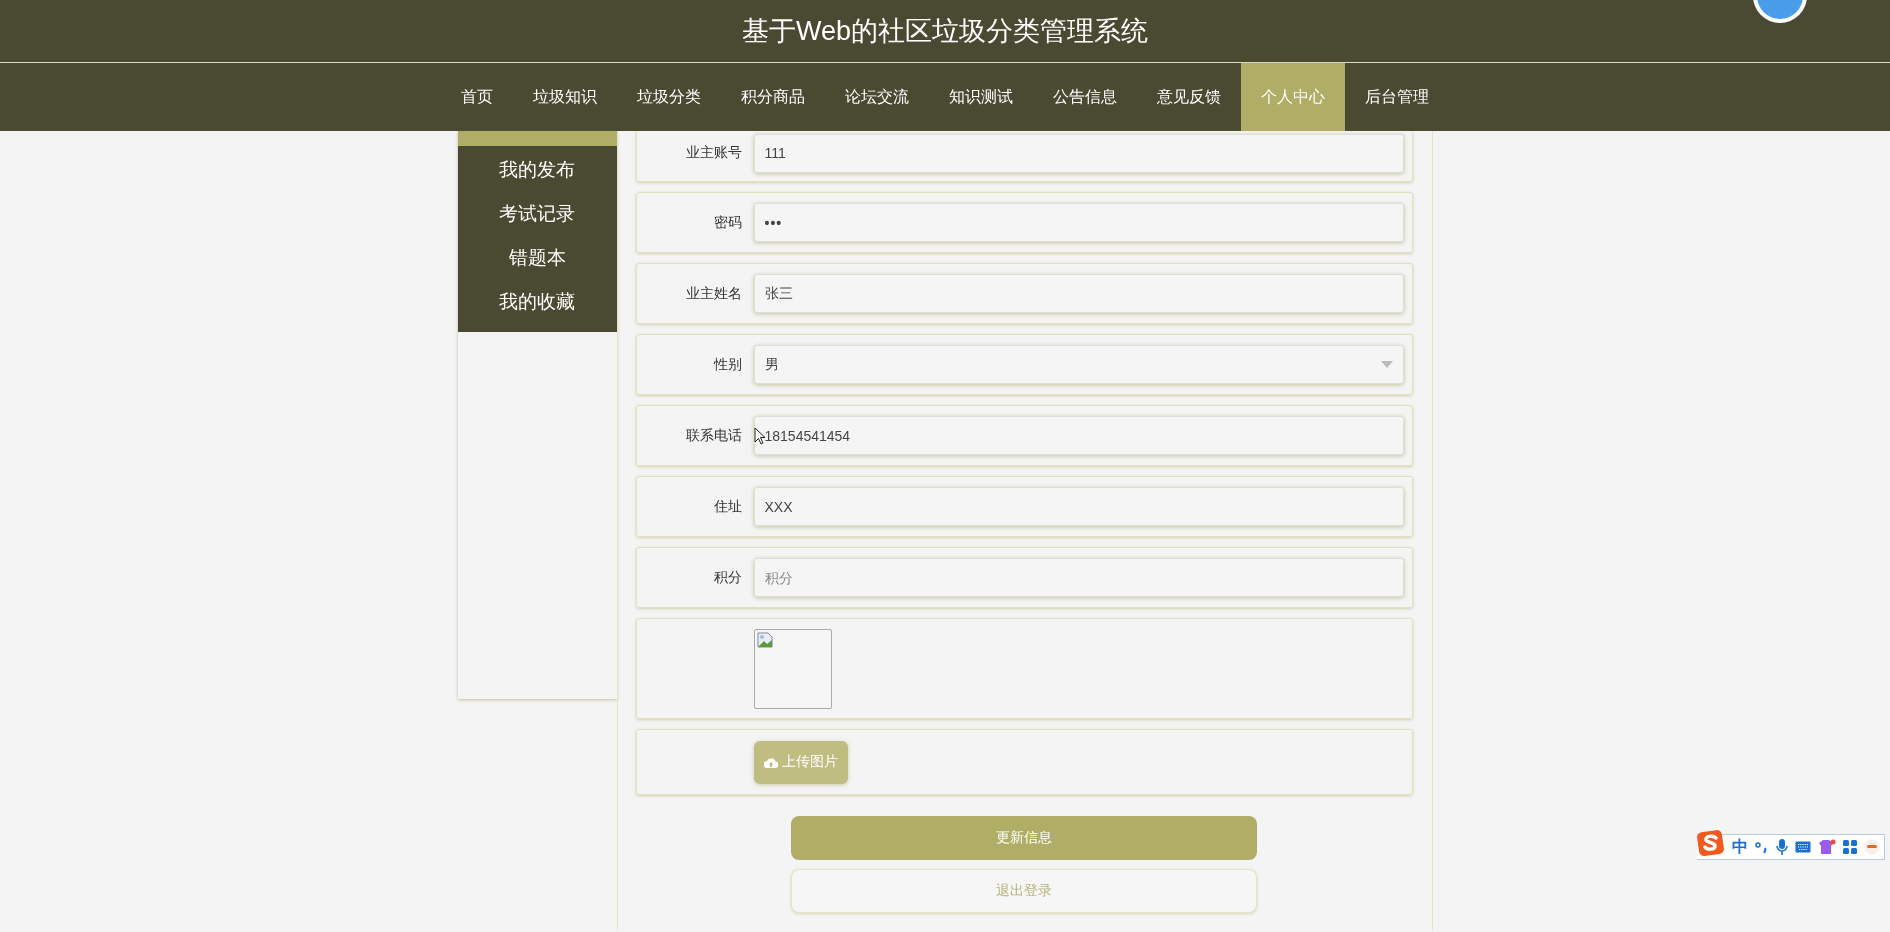 The width and height of the screenshot is (1890, 932). What do you see at coordinates (713, 435) in the screenshot?
I see `field-label: 联系电话` at bounding box center [713, 435].